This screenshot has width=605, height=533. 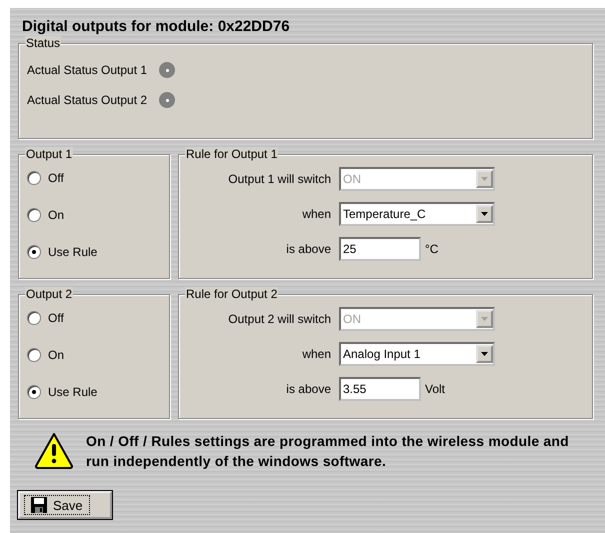 I want to click on group-legend: Status, so click(x=43, y=43).